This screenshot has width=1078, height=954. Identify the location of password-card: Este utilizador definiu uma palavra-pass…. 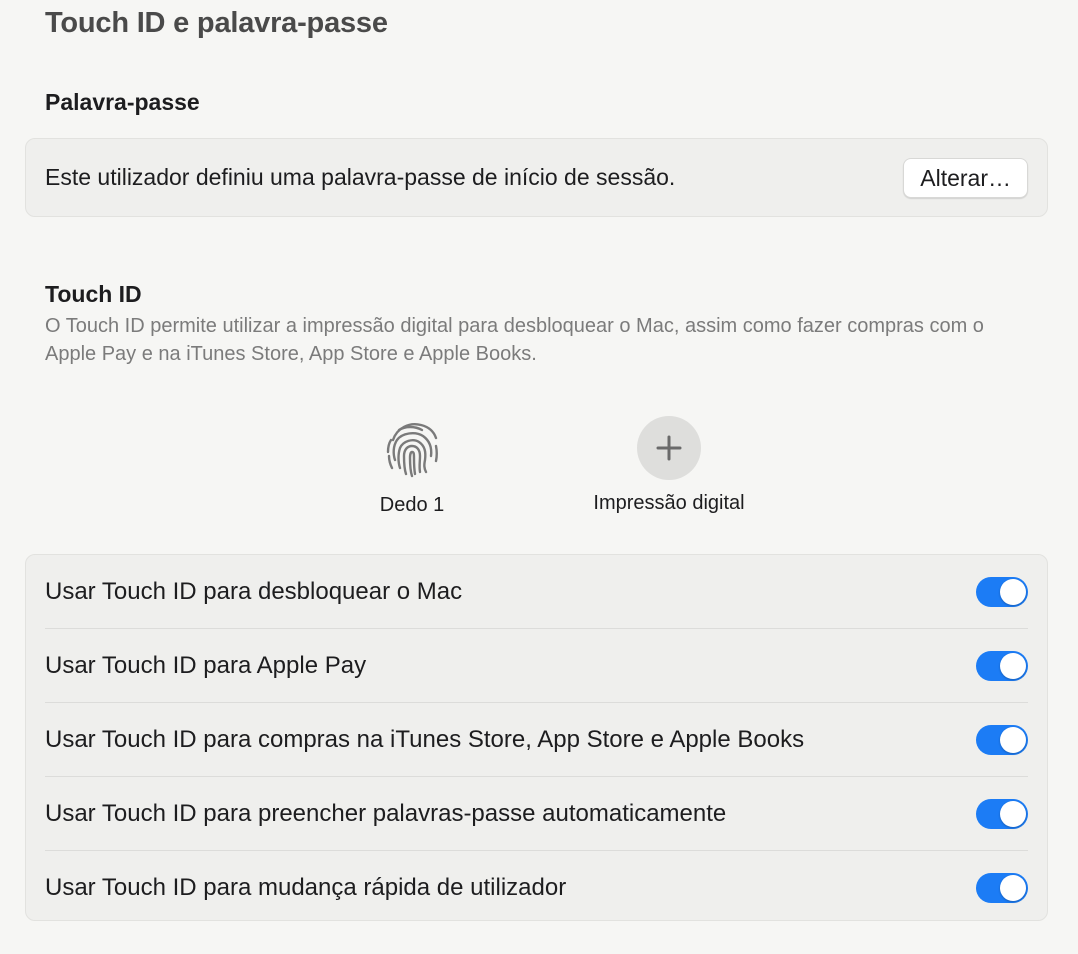
(536, 177).